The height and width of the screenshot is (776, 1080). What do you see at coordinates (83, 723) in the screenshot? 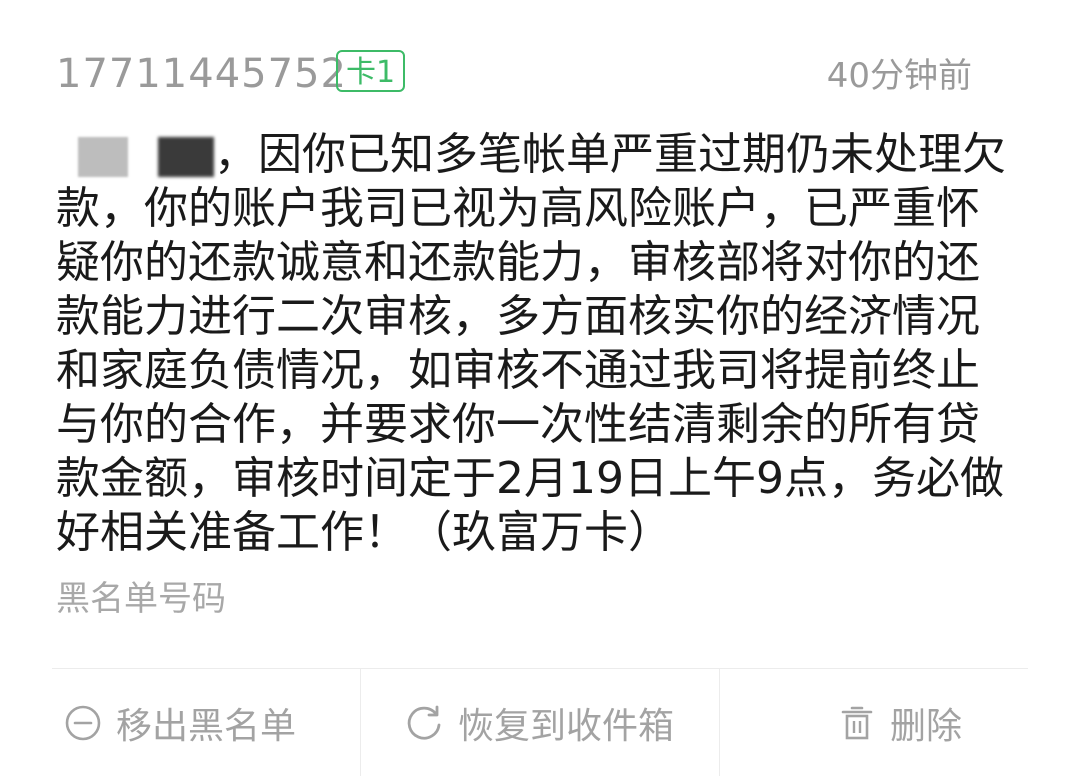
I see `minus-circle-icon` at bounding box center [83, 723].